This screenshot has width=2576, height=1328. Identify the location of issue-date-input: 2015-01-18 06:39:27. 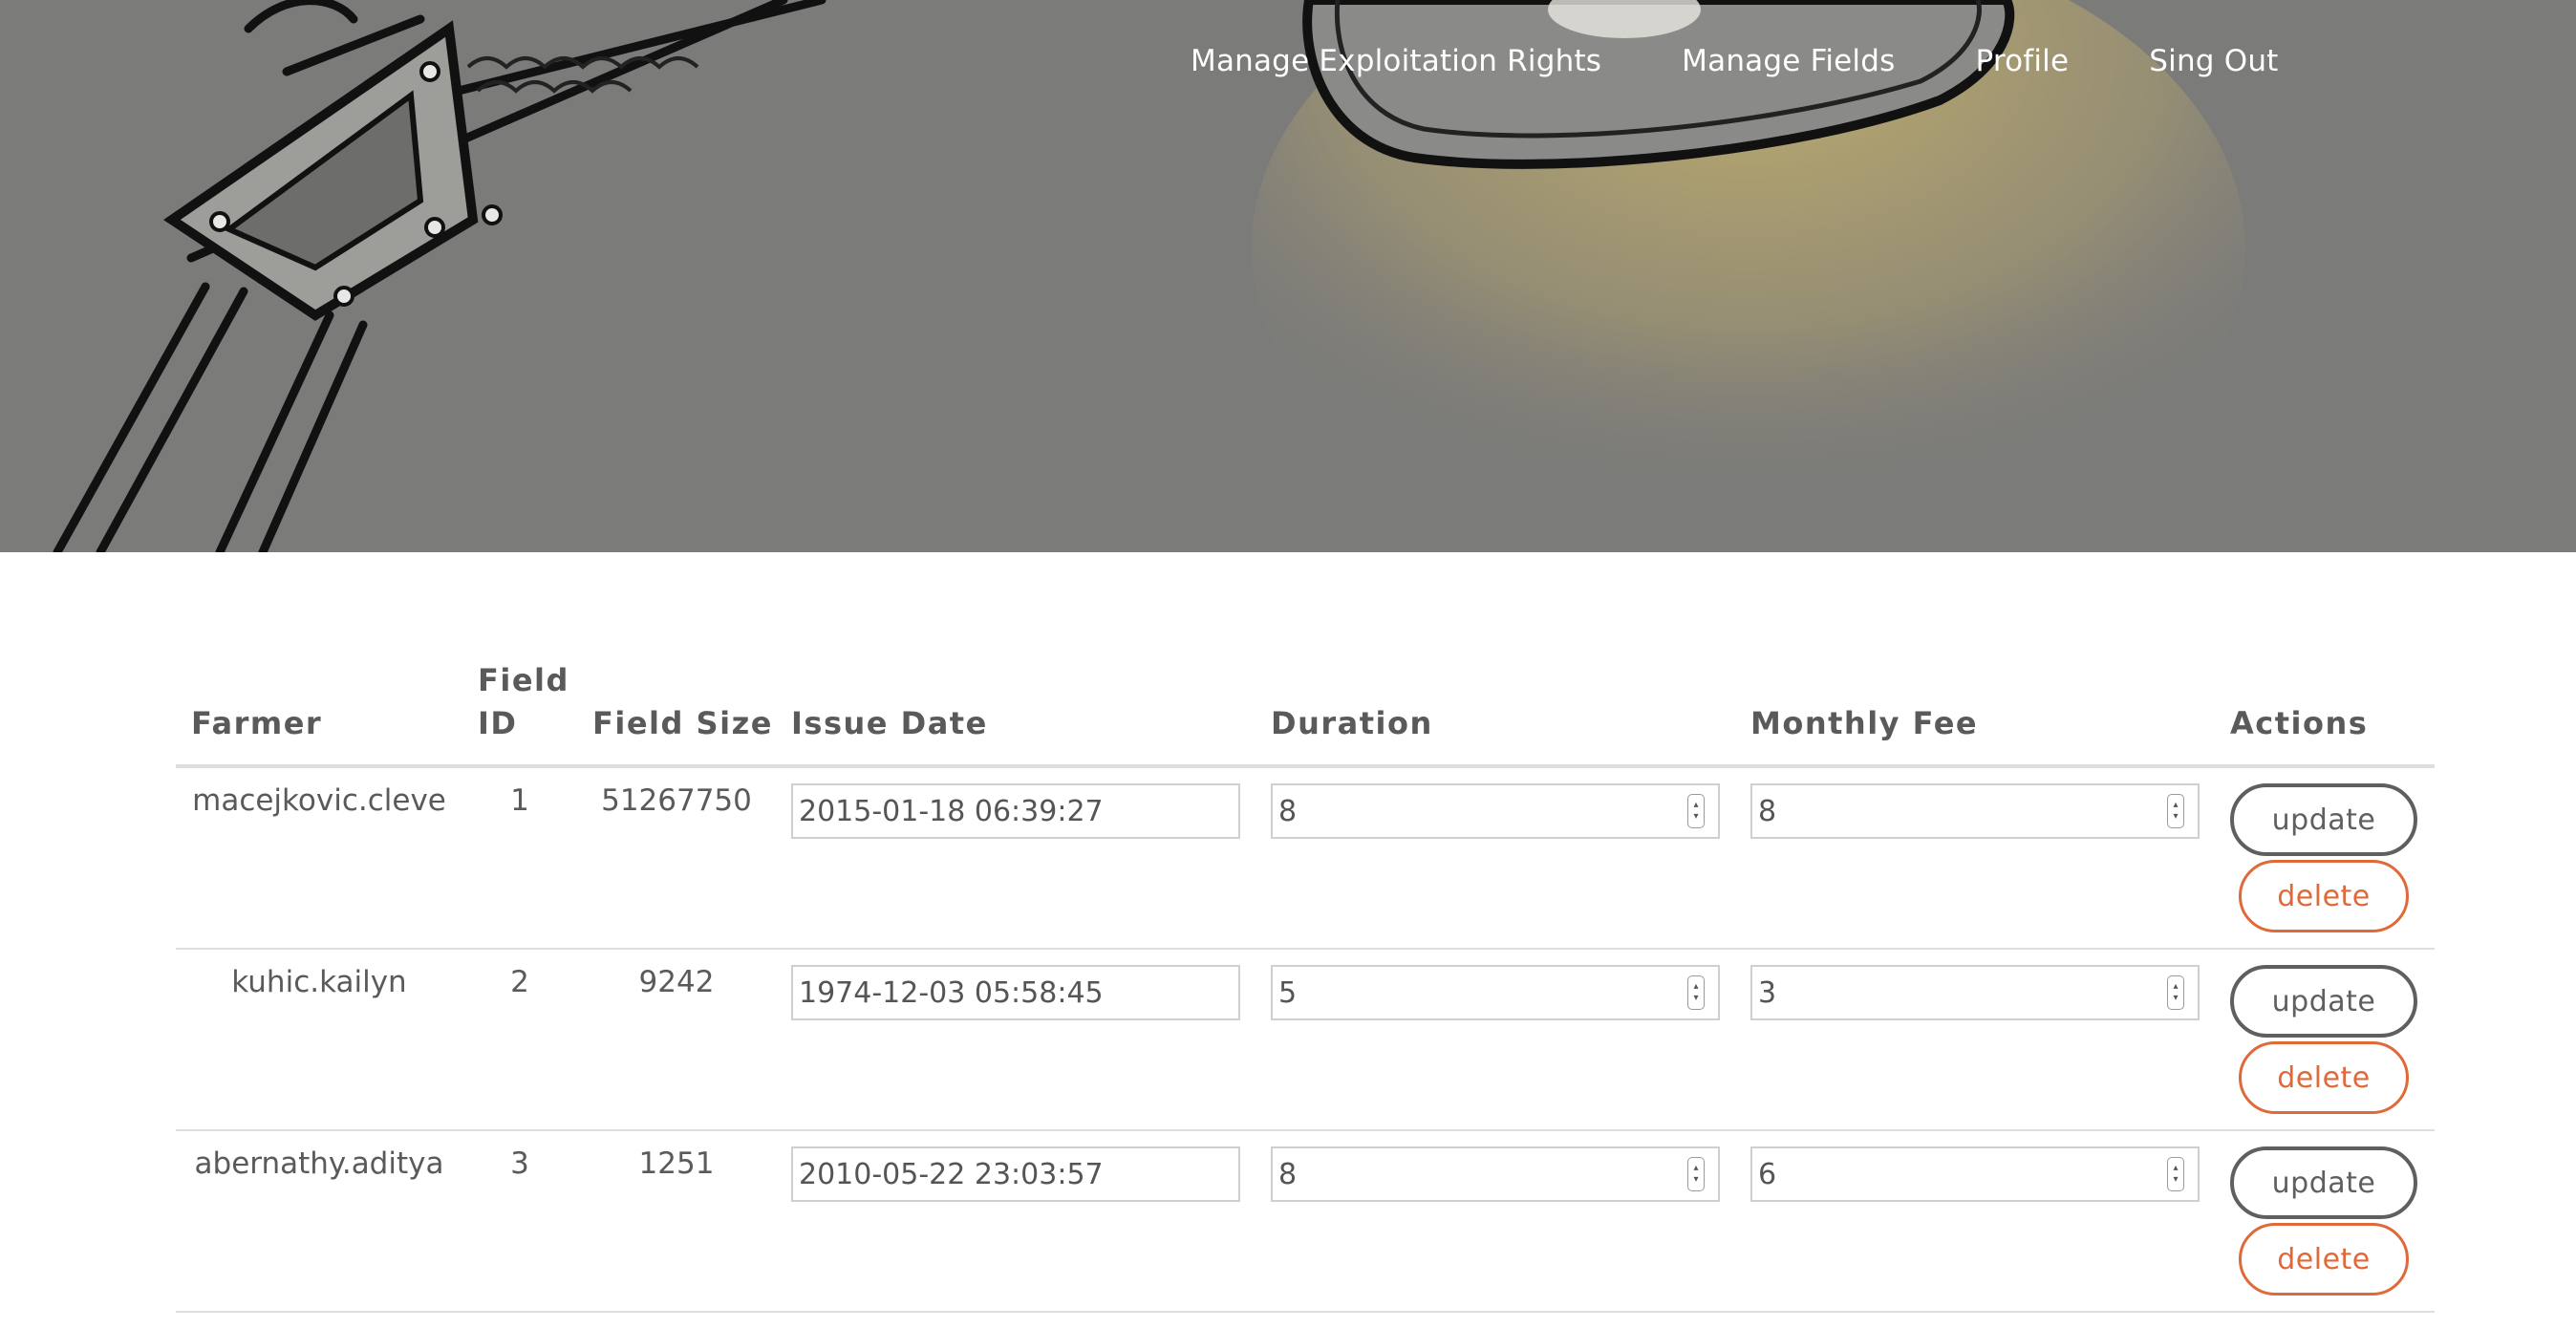
(1015, 811).